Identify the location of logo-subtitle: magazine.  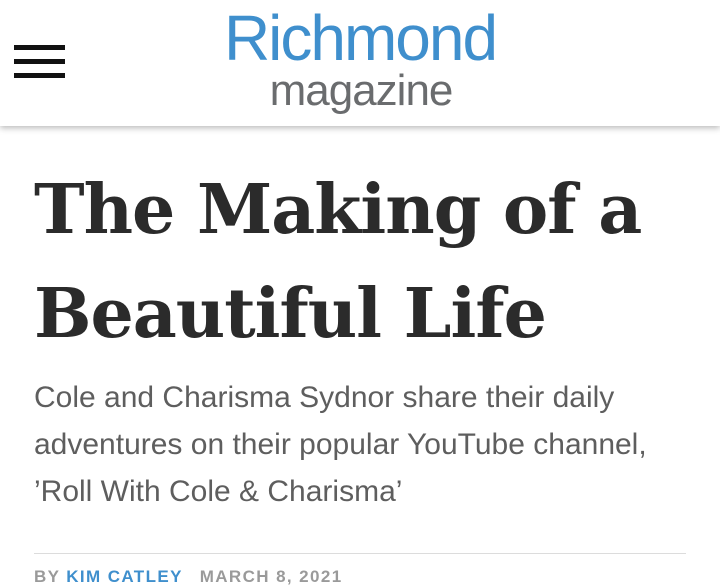
(361, 90).